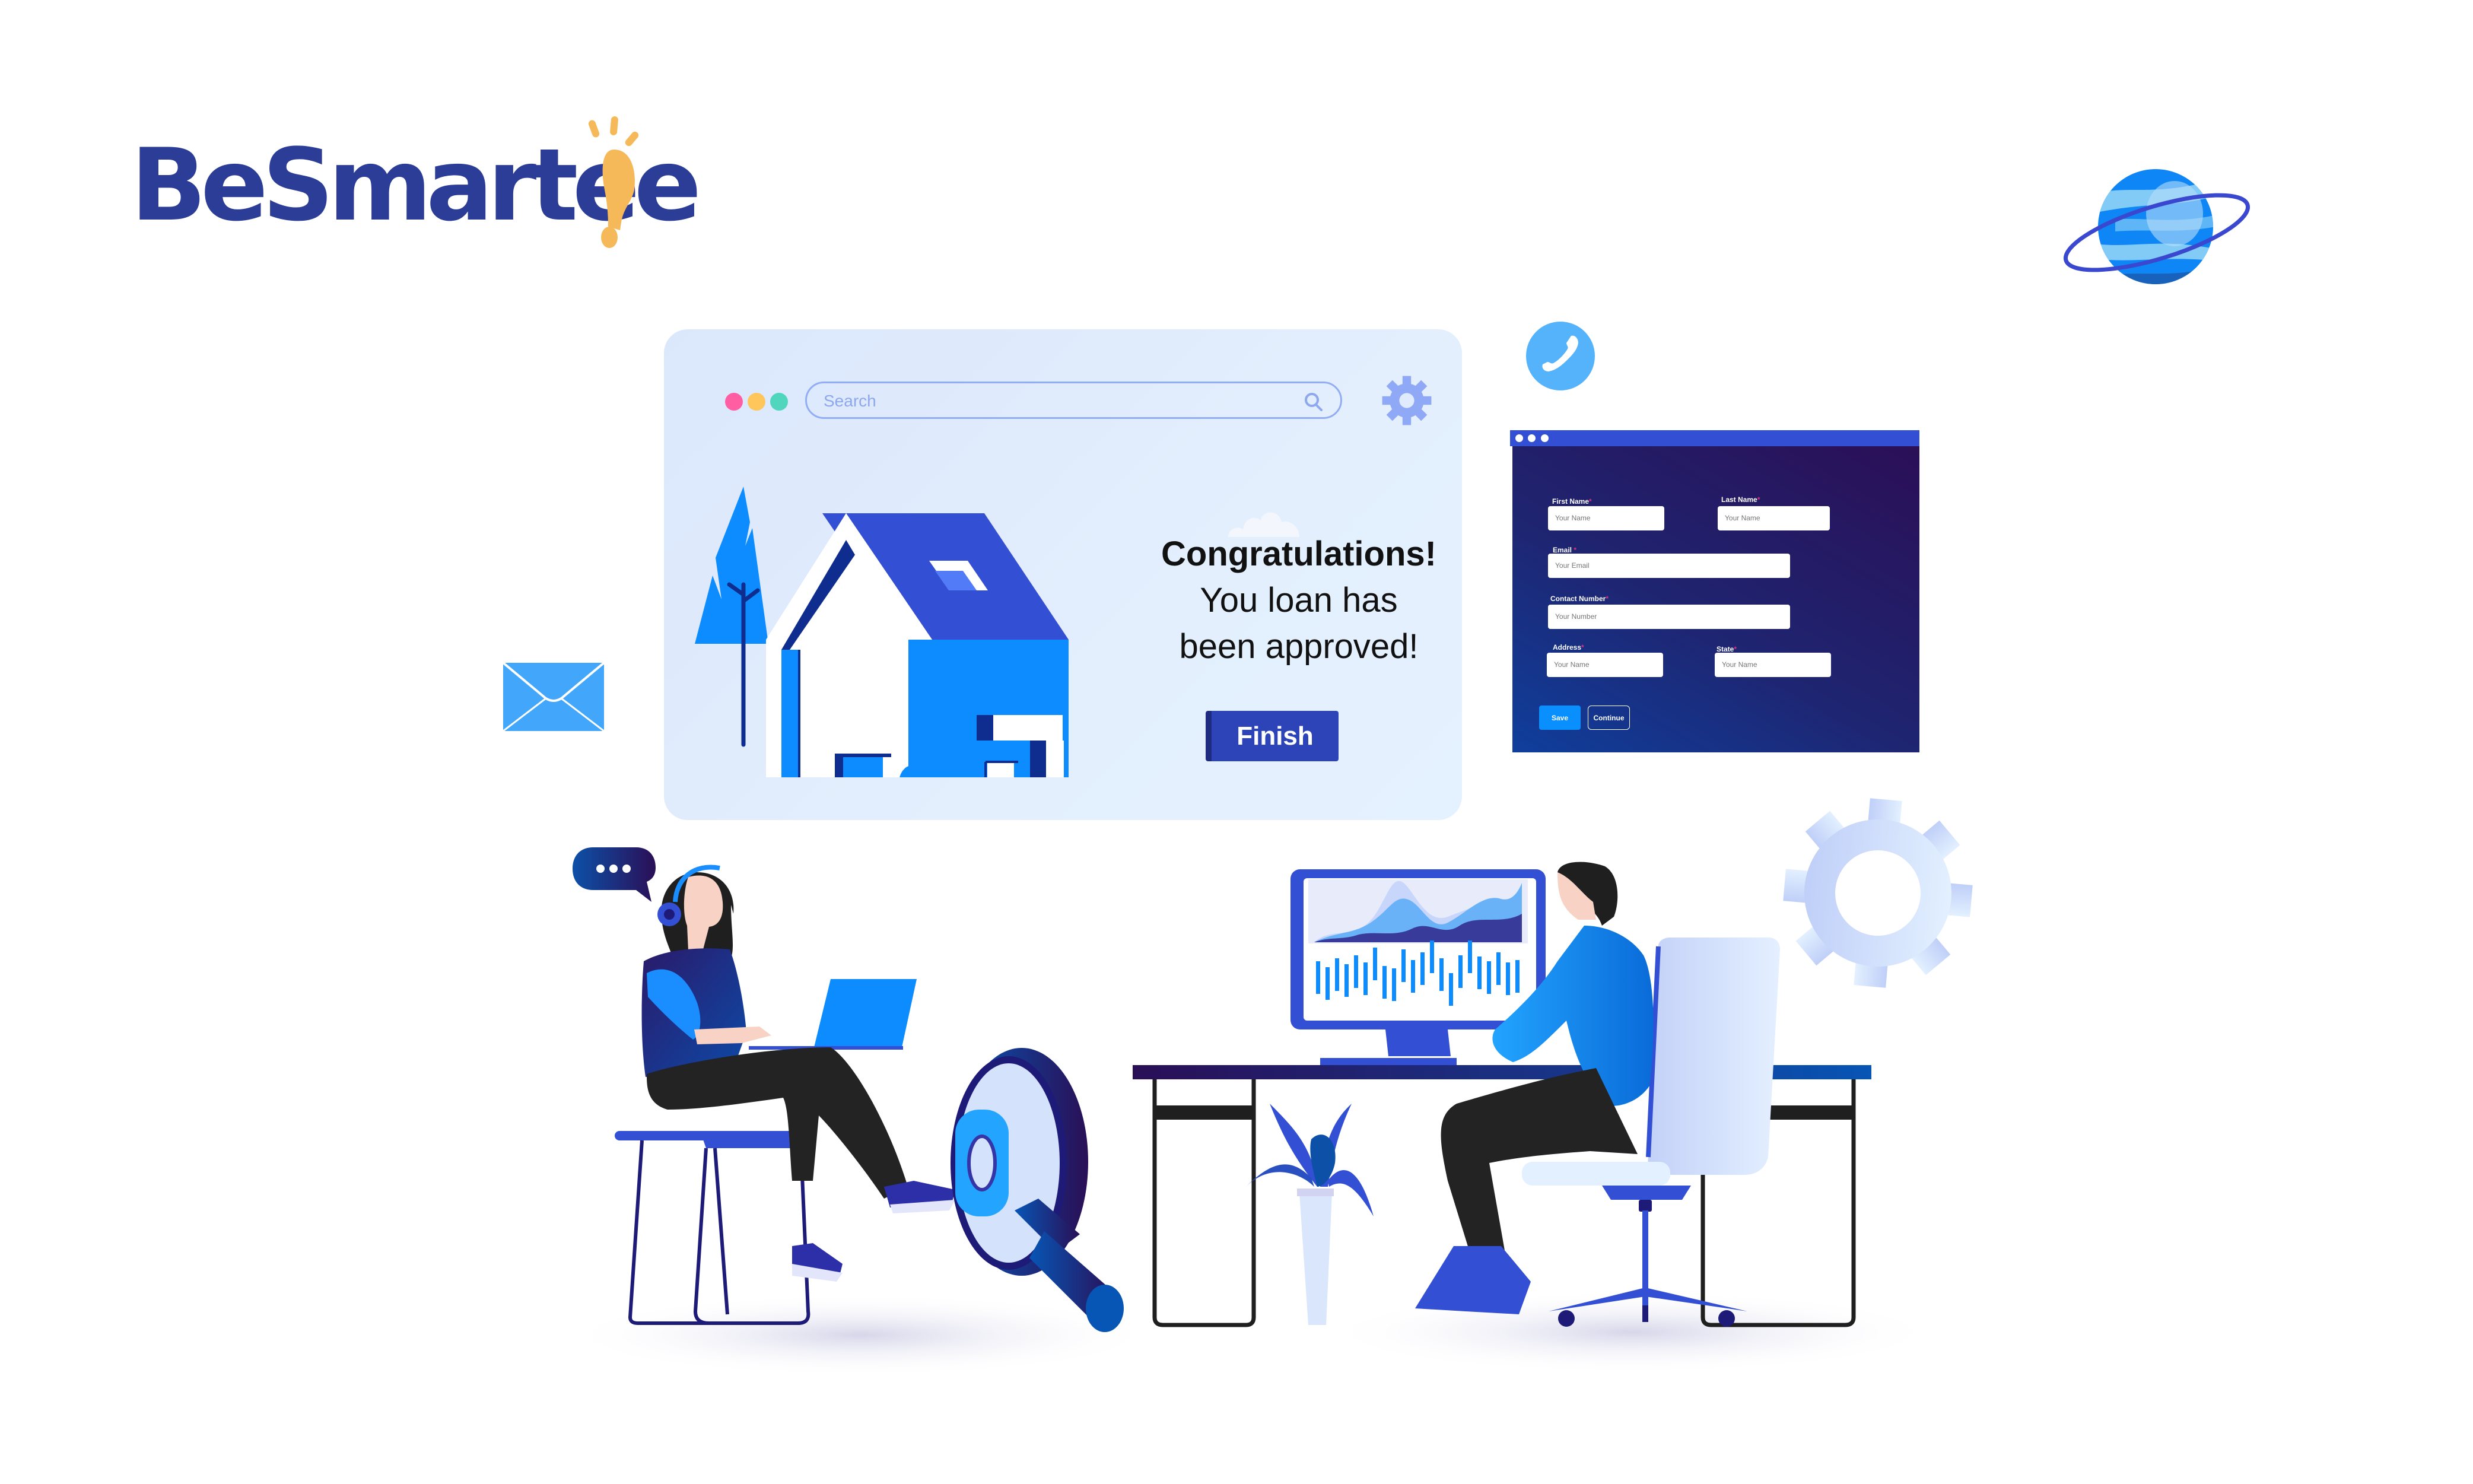  Describe the element at coordinates (613, 182) in the screenshot. I see `lightbulb-icon` at that location.